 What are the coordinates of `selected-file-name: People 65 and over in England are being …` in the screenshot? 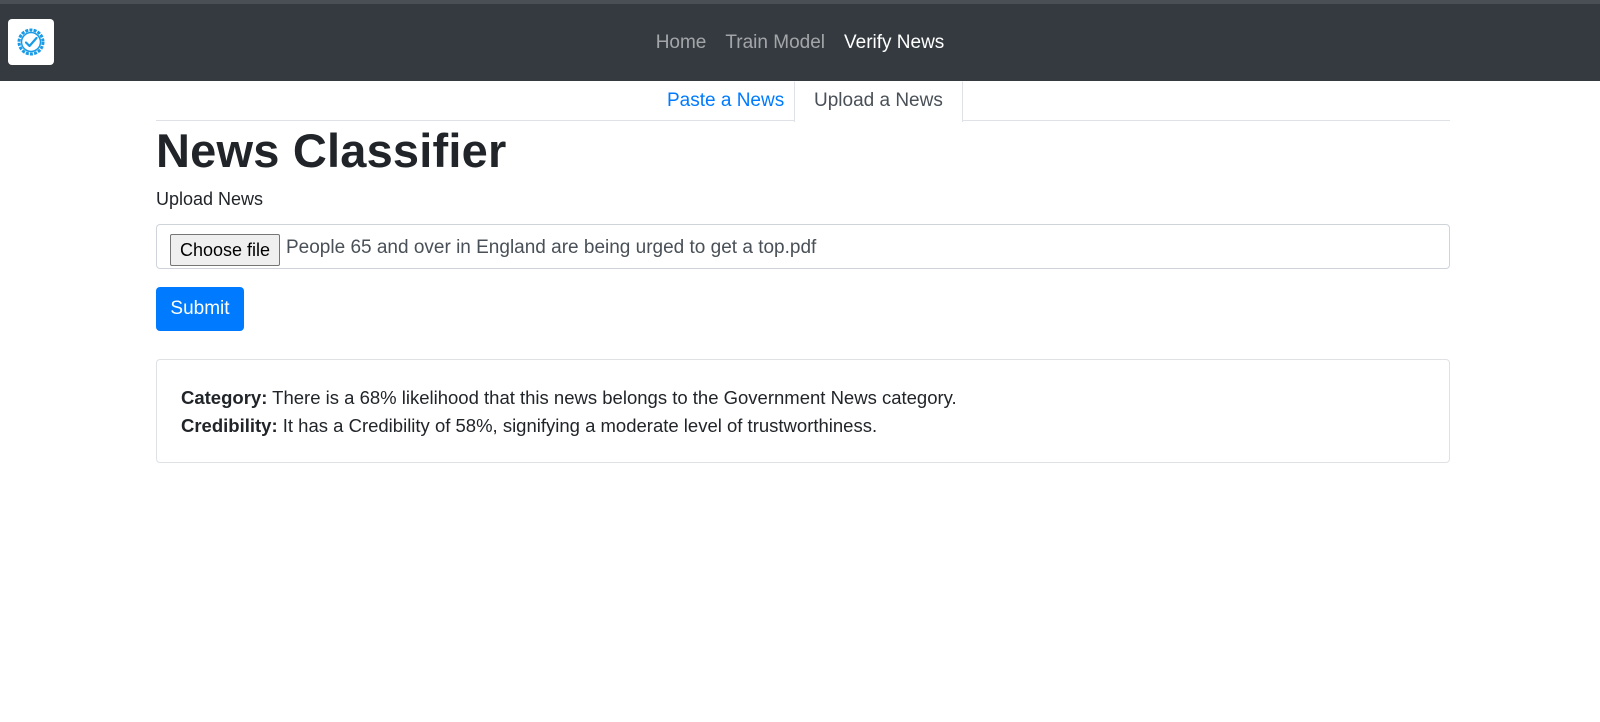 It's located at (551, 247).